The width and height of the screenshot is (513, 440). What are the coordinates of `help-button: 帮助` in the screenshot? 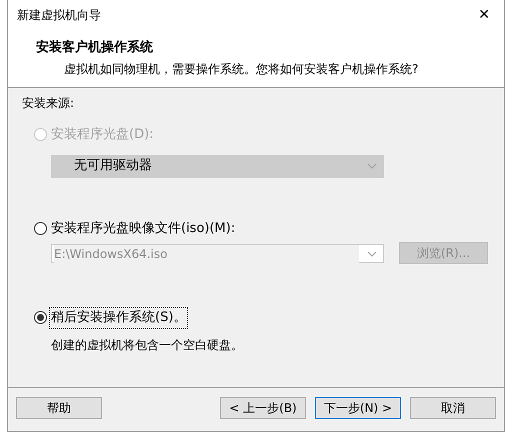 It's located at (59, 407).